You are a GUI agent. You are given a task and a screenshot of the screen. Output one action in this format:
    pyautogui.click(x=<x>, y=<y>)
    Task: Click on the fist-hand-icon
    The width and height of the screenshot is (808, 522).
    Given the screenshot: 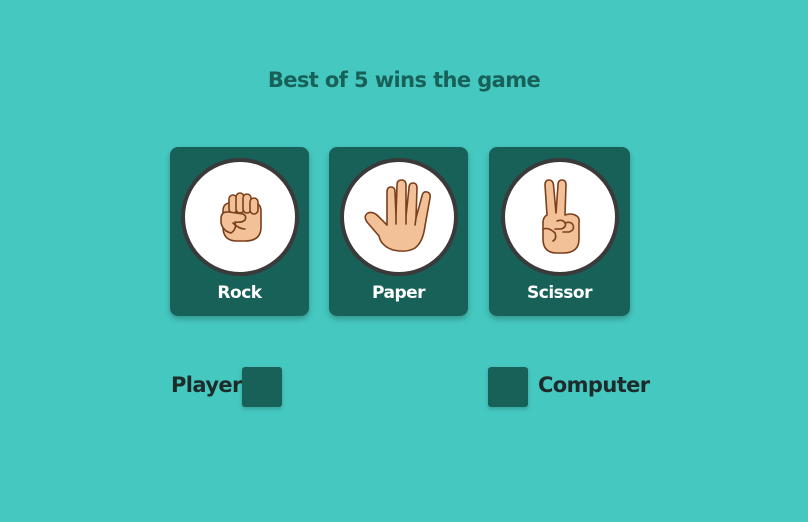 What is the action you would take?
    pyautogui.click(x=240, y=217)
    